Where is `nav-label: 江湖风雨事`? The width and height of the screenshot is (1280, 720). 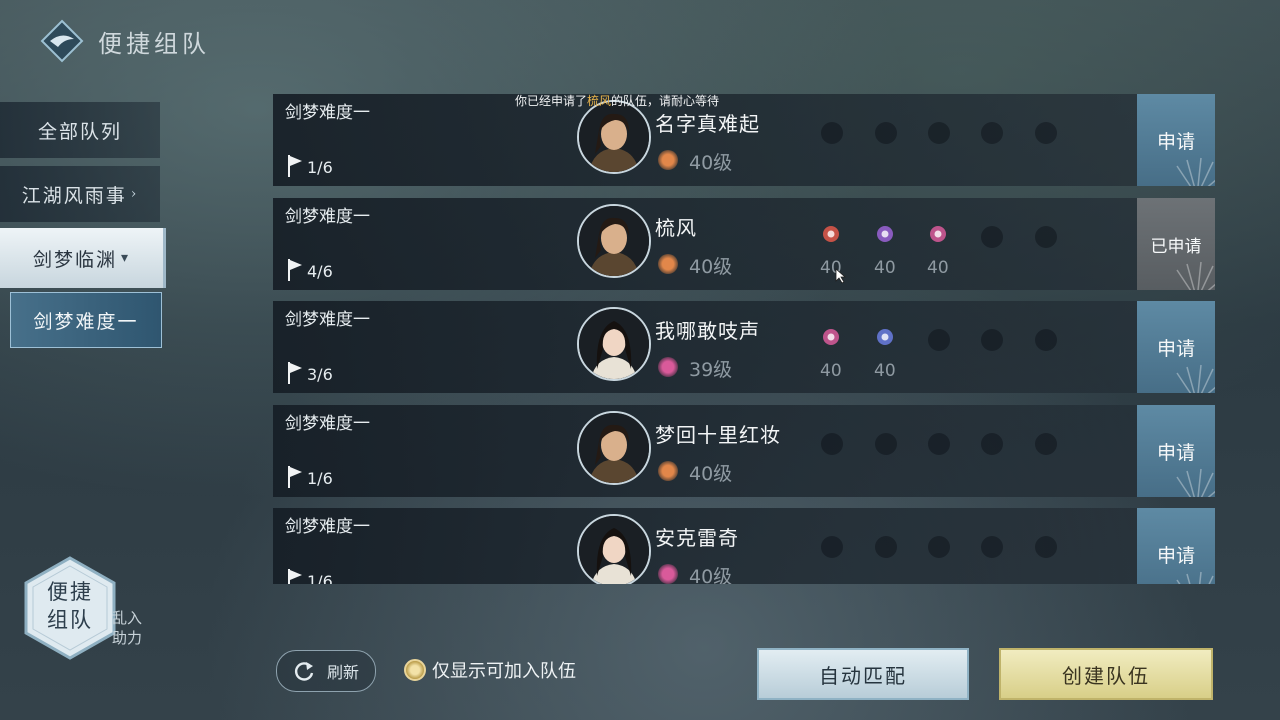 nav-label: 江湖风雨事 is located at coordinates (74, 195).